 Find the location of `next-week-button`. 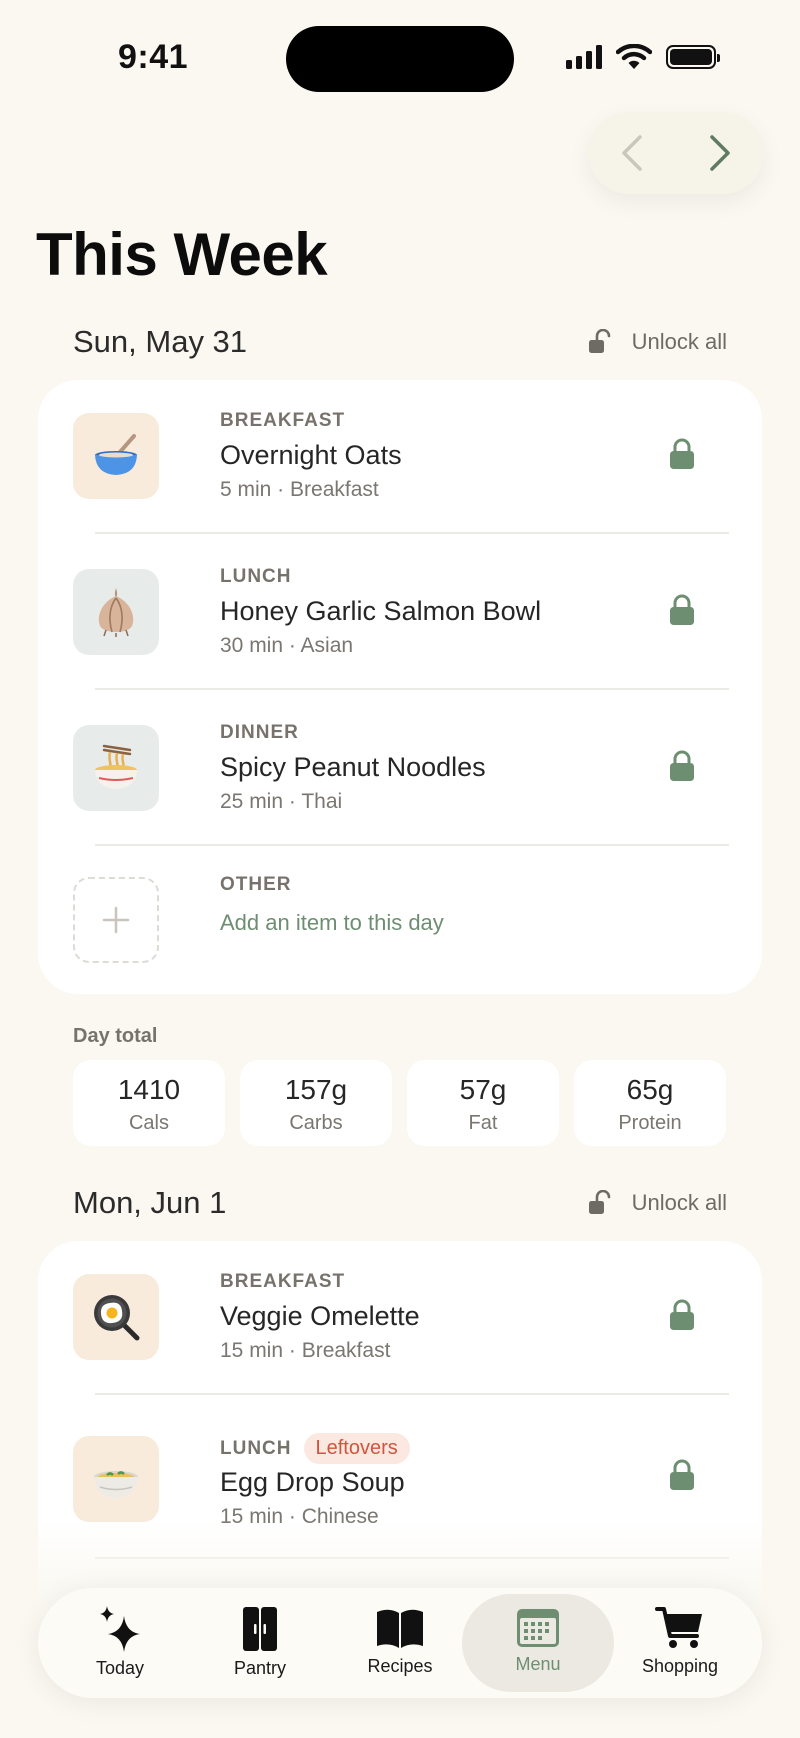

next-week-button is located at coordinates (720, 153).